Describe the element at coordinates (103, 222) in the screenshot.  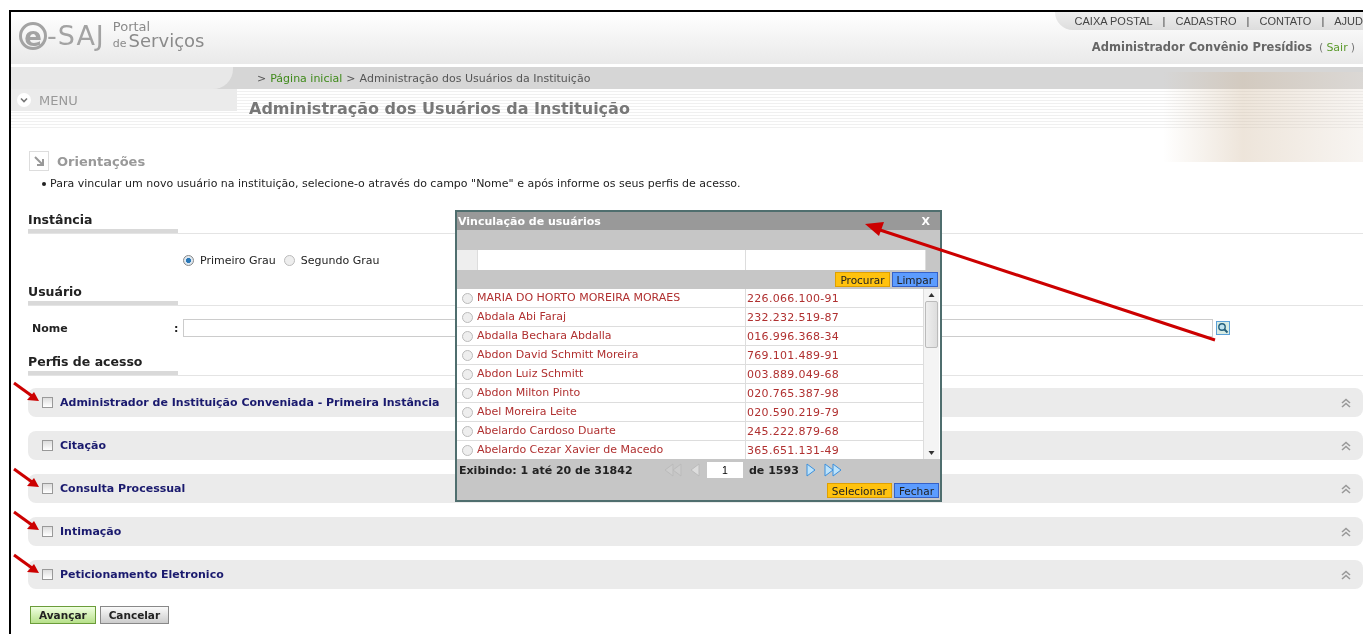
I see `section-heading: Instância` at that location.